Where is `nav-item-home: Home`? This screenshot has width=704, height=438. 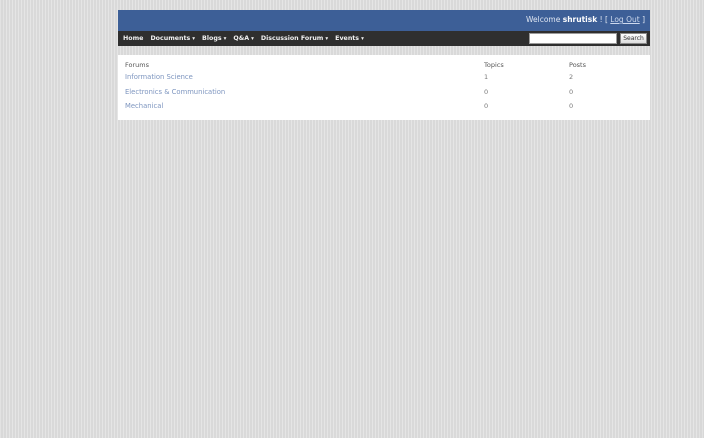
nav-item-home: Home is located at coordinates (133, 38).